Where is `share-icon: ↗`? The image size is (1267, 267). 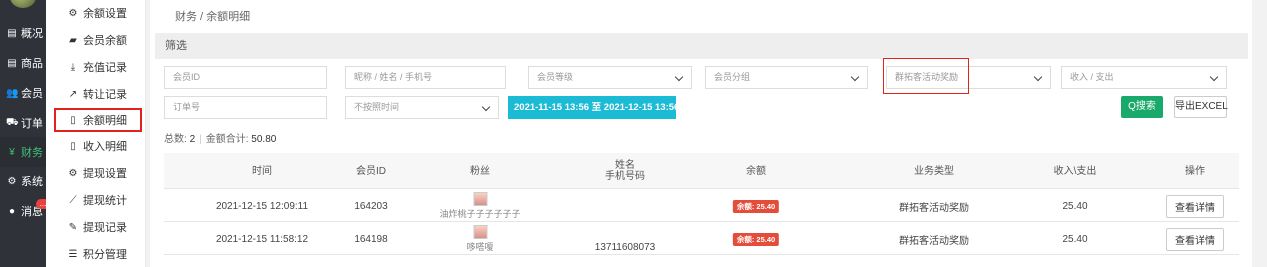 share-icon: ↗ is located at coordinates (73, 94).